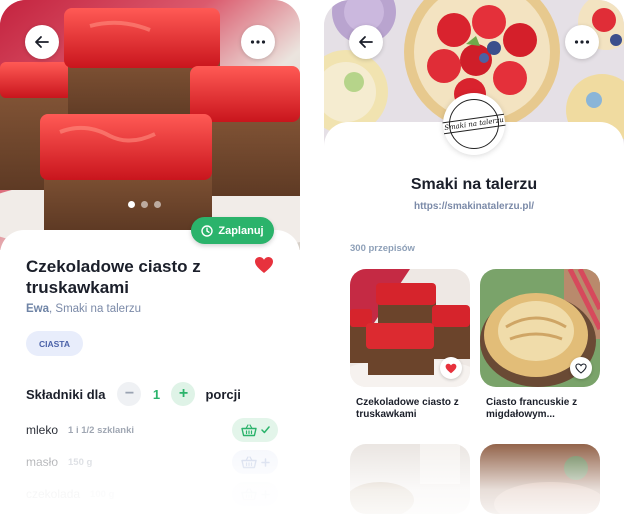 The height and width of the screenshot is (521, 624). Describe the element at coordinates (223, 394) in the screenshot. I see `servings-unit: porcji` at that location.